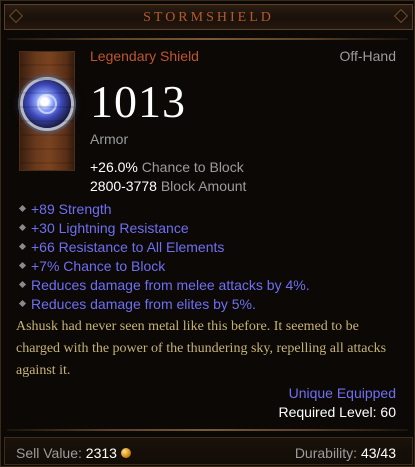 Image resolution: width=415 pixels, height=467 pixels. What do you see at coordinates (170, 285) in the screenshot?
I see `affix-text: Reduces damage from melee attacks by 4%.` at bounding box center [170, 285].